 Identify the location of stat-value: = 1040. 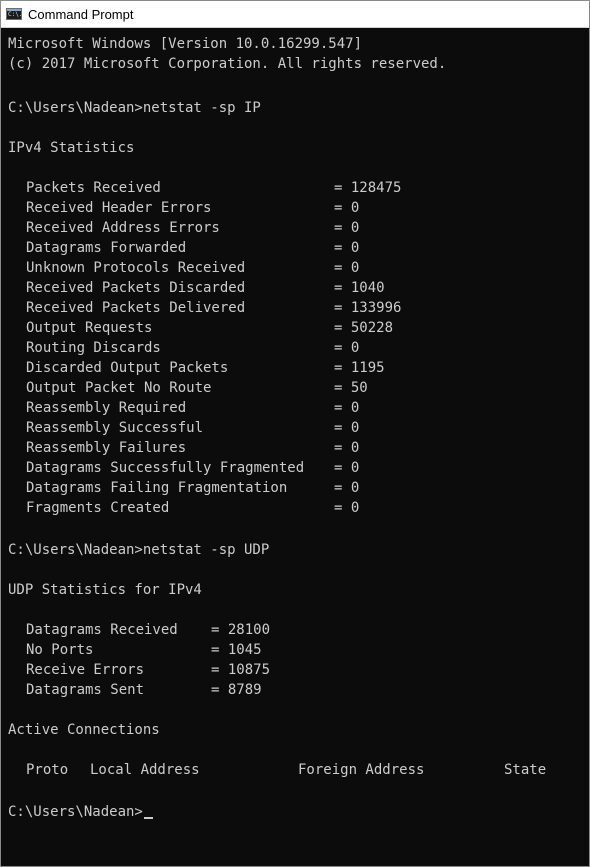
(359, 288).